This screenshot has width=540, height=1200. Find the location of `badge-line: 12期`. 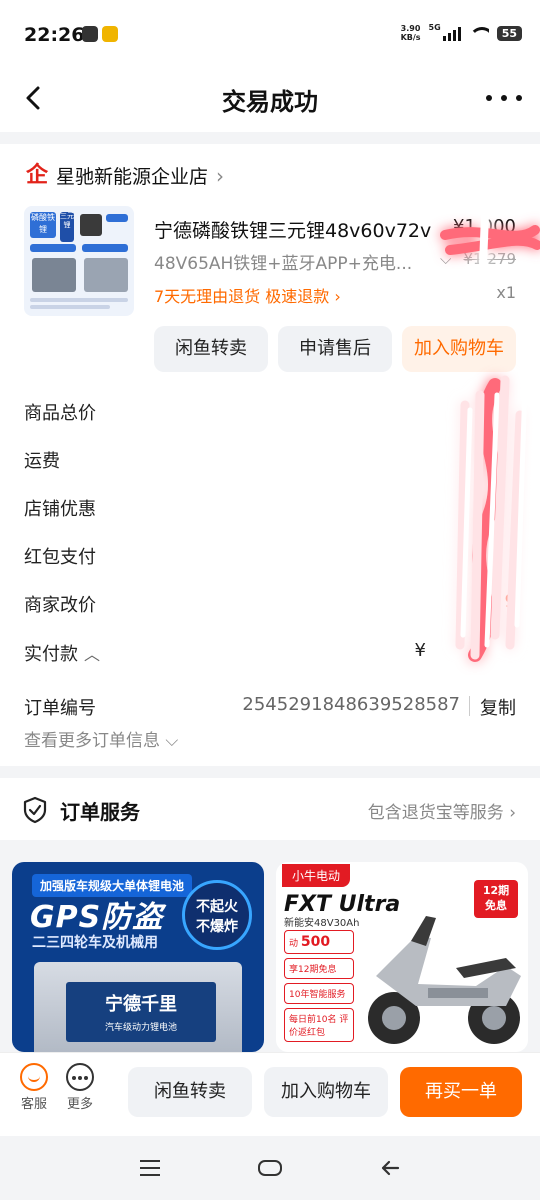

badge-line: 12期 is located at coordinates (496, 890).